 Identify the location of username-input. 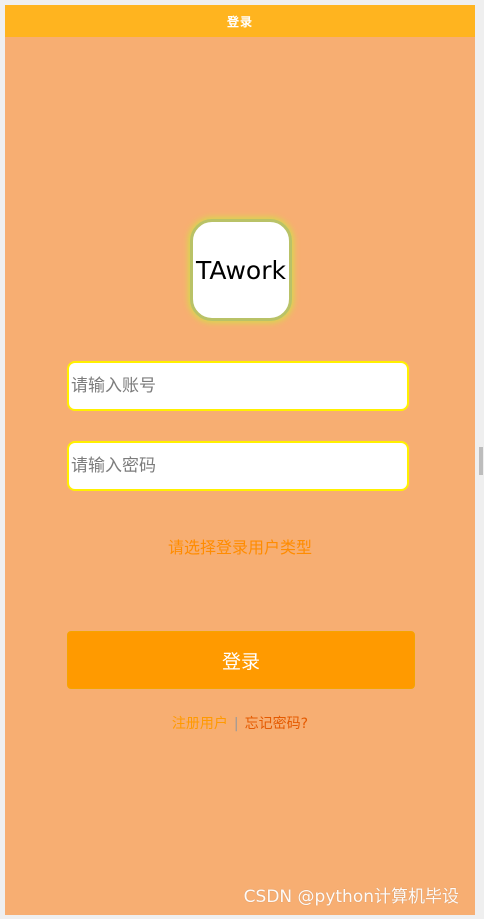
(238, 386).